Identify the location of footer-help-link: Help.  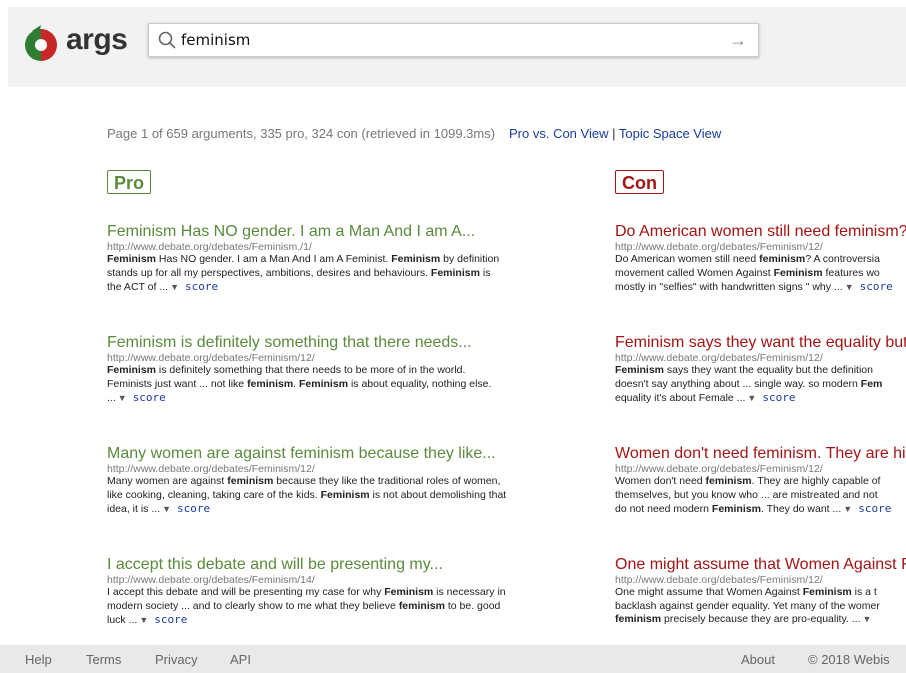
(38, 659).